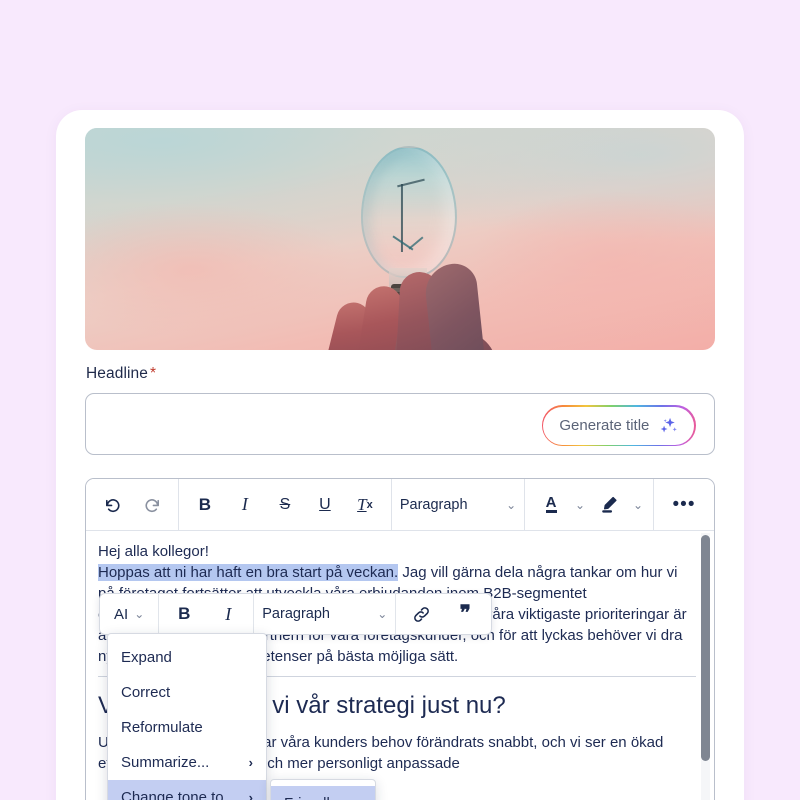  I want to click on block-type-value: Paragraph, so click(433, 504).